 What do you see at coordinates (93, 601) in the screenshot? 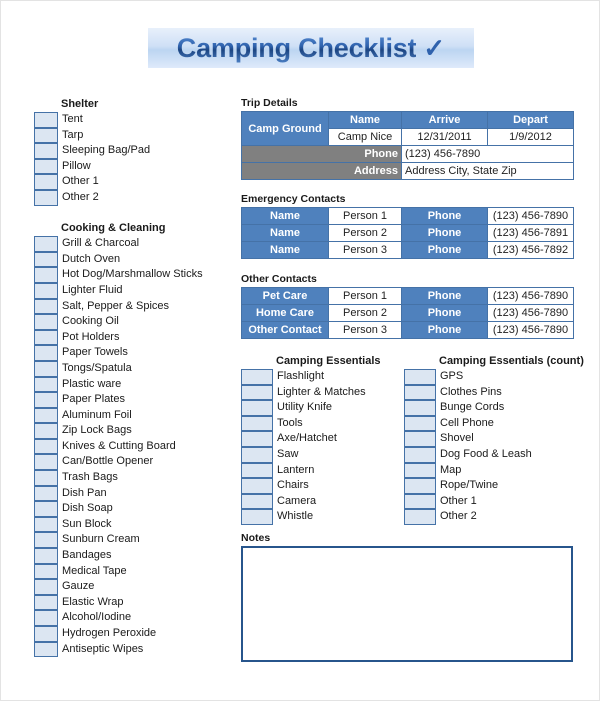
I see `checklist-item-label: Elastic Wrap` at bounding box center [93, 601].